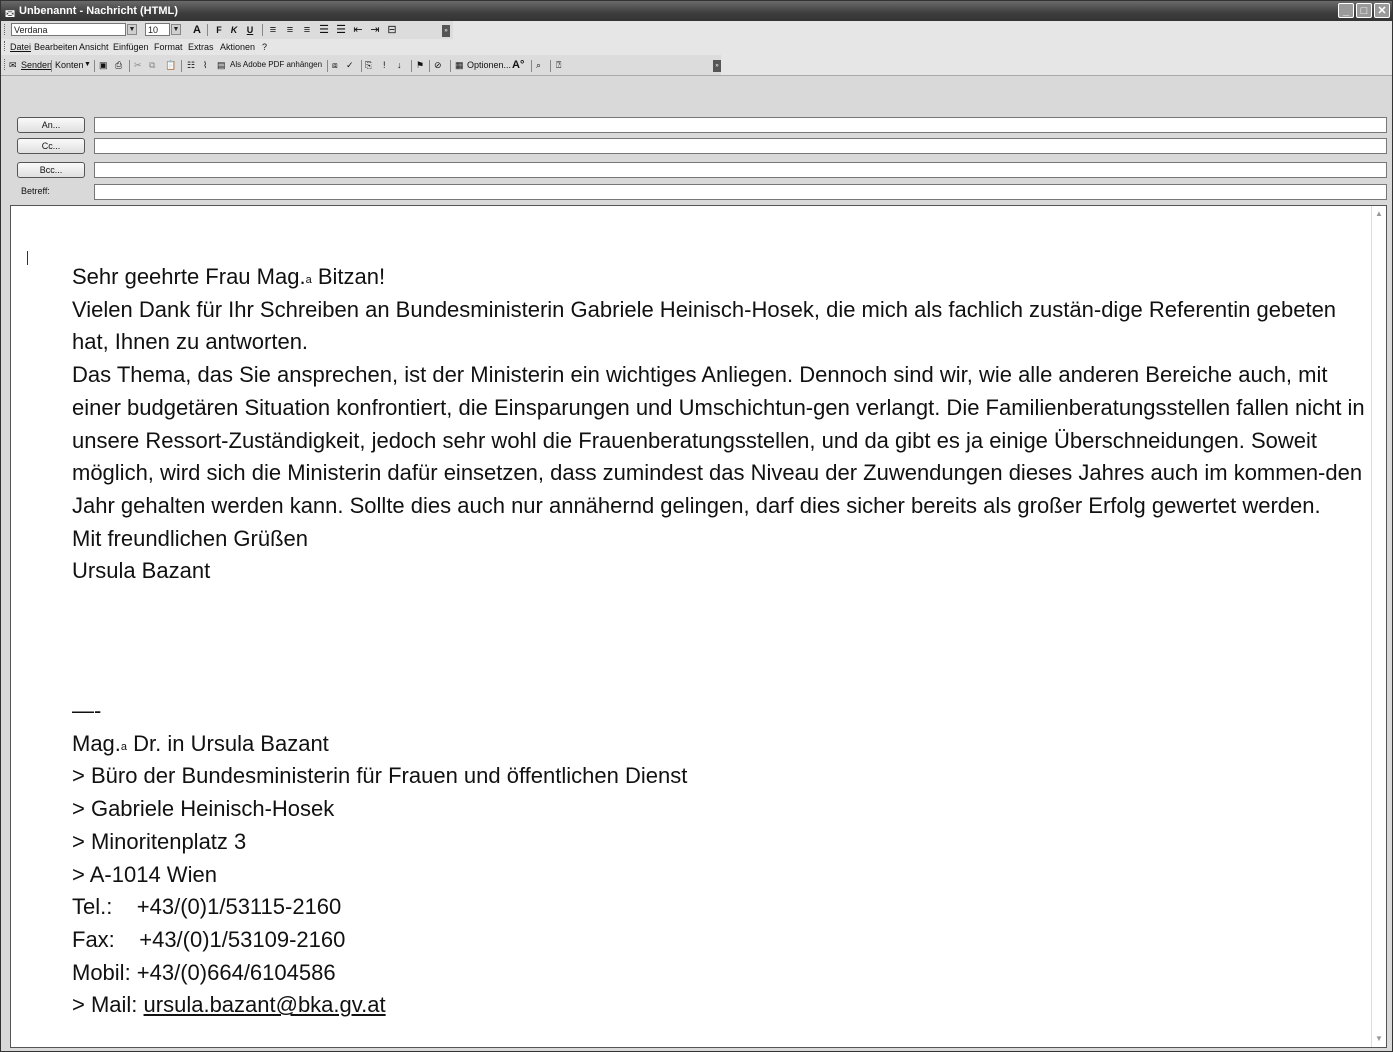 The image size is (1393, 1052). What do you see at coordinates (168, 47) in the screenshot?
I see `menu-format: Format` at bounding box center [168, 47].